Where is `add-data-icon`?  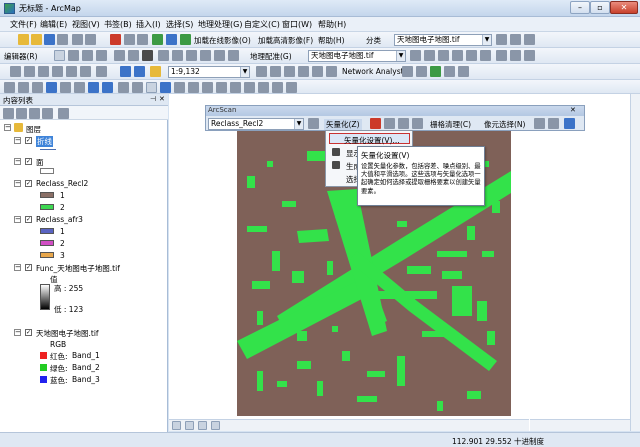
add-data-icon is located at coordinates (157, 39).